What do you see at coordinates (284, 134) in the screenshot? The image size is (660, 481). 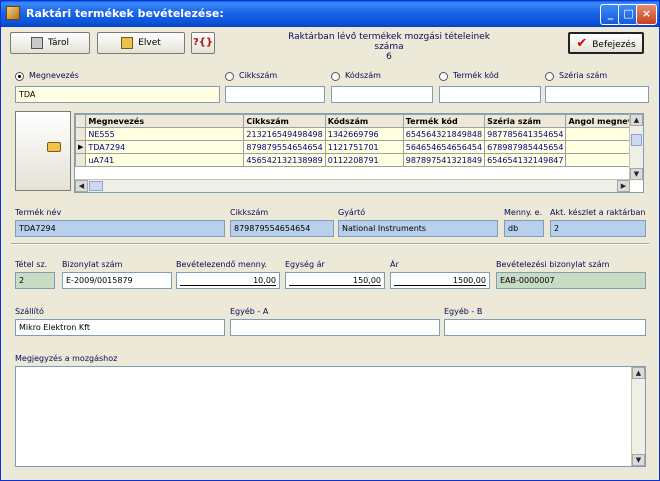 I see `cell-sku: 213216549498498` at bounding box center [284, 134].